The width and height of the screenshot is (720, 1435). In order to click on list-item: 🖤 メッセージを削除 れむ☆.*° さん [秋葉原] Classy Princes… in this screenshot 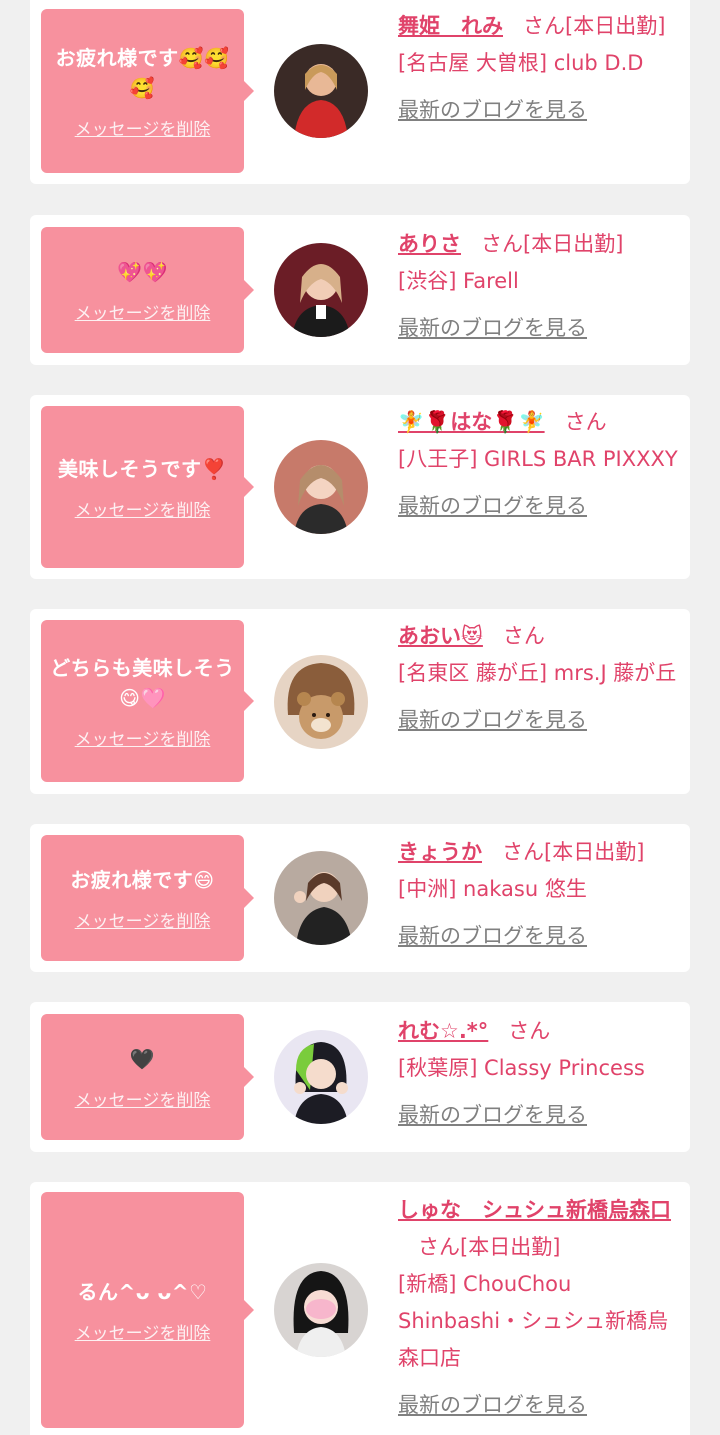, I will do `click(360, 1077)`.